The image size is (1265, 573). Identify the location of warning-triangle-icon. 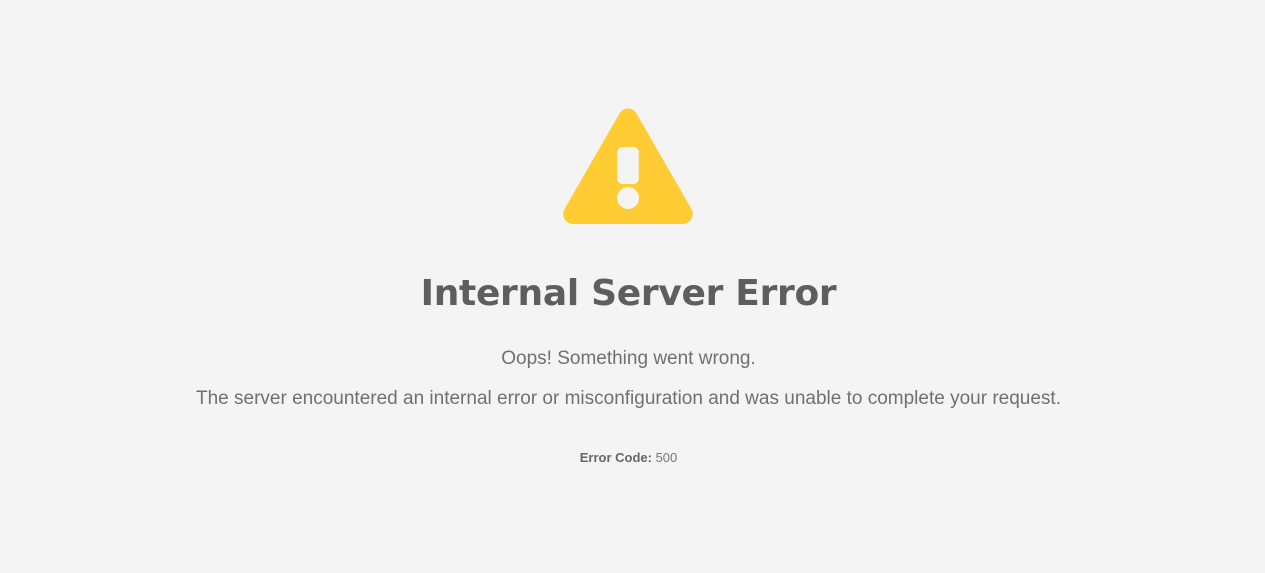
(628, 165).